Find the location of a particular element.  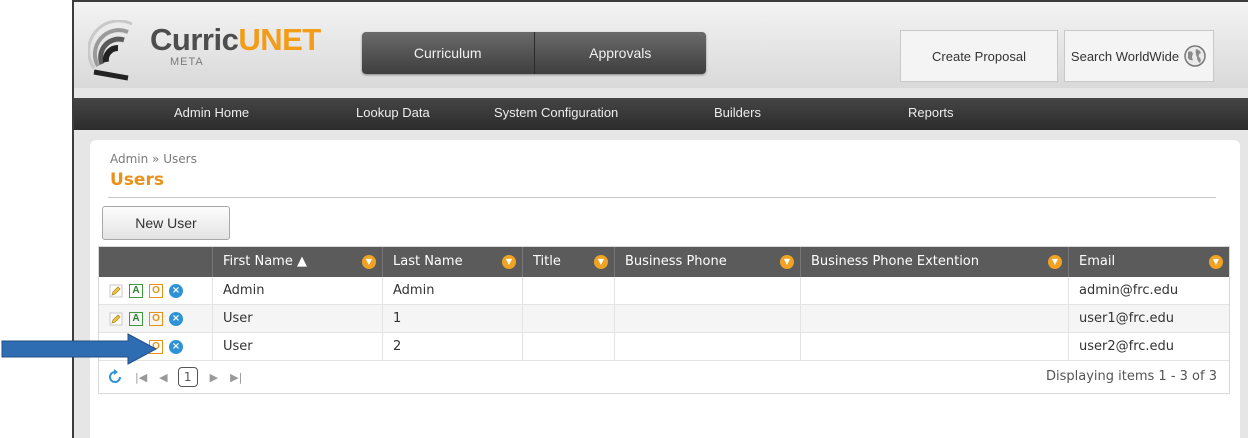

cell-last-name: 1 is located at coordinates (453, 319).